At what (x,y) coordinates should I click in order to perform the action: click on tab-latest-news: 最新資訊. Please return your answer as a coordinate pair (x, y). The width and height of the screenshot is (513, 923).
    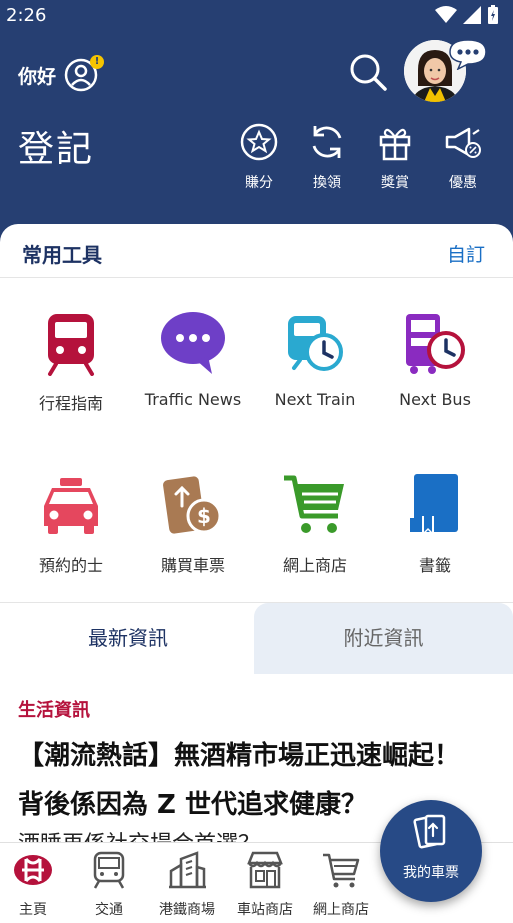
    Looking at the image, I should click on (128, 638).